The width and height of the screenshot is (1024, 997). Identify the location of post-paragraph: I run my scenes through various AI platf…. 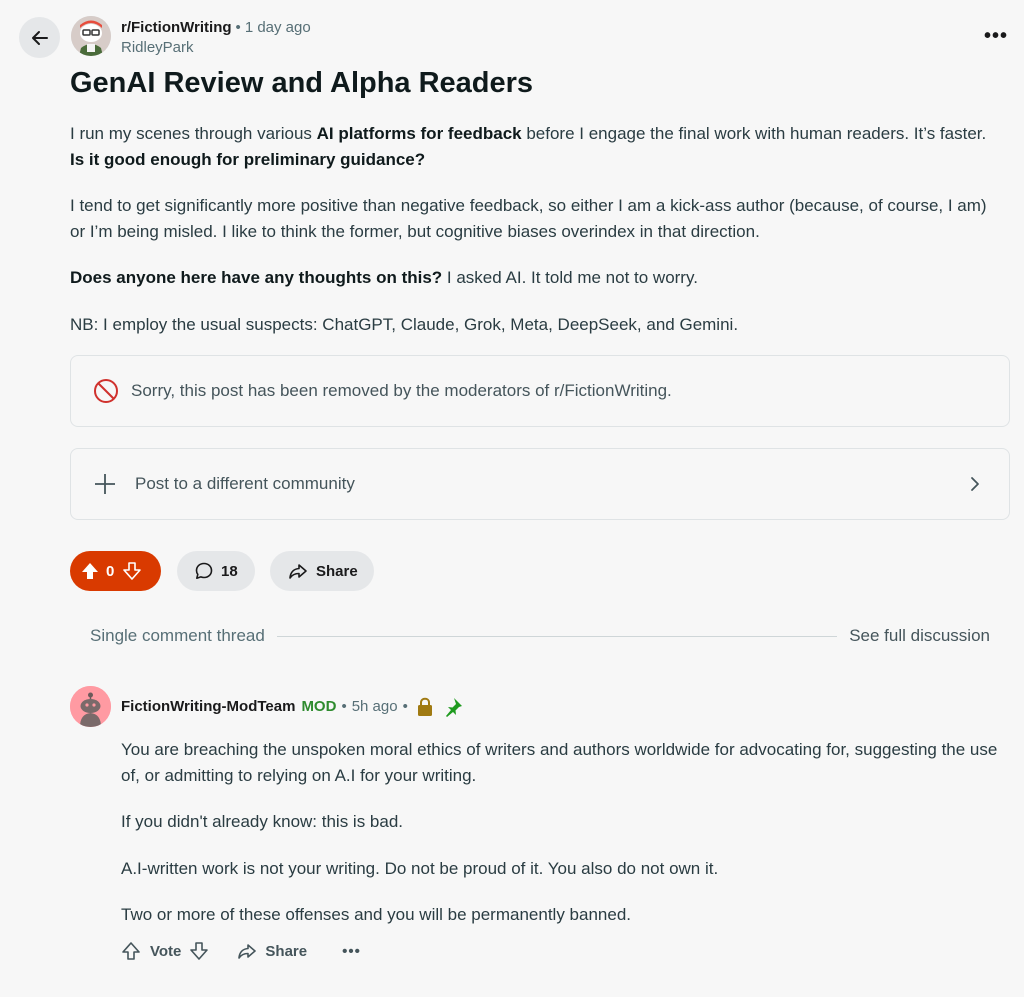
(537, 146).